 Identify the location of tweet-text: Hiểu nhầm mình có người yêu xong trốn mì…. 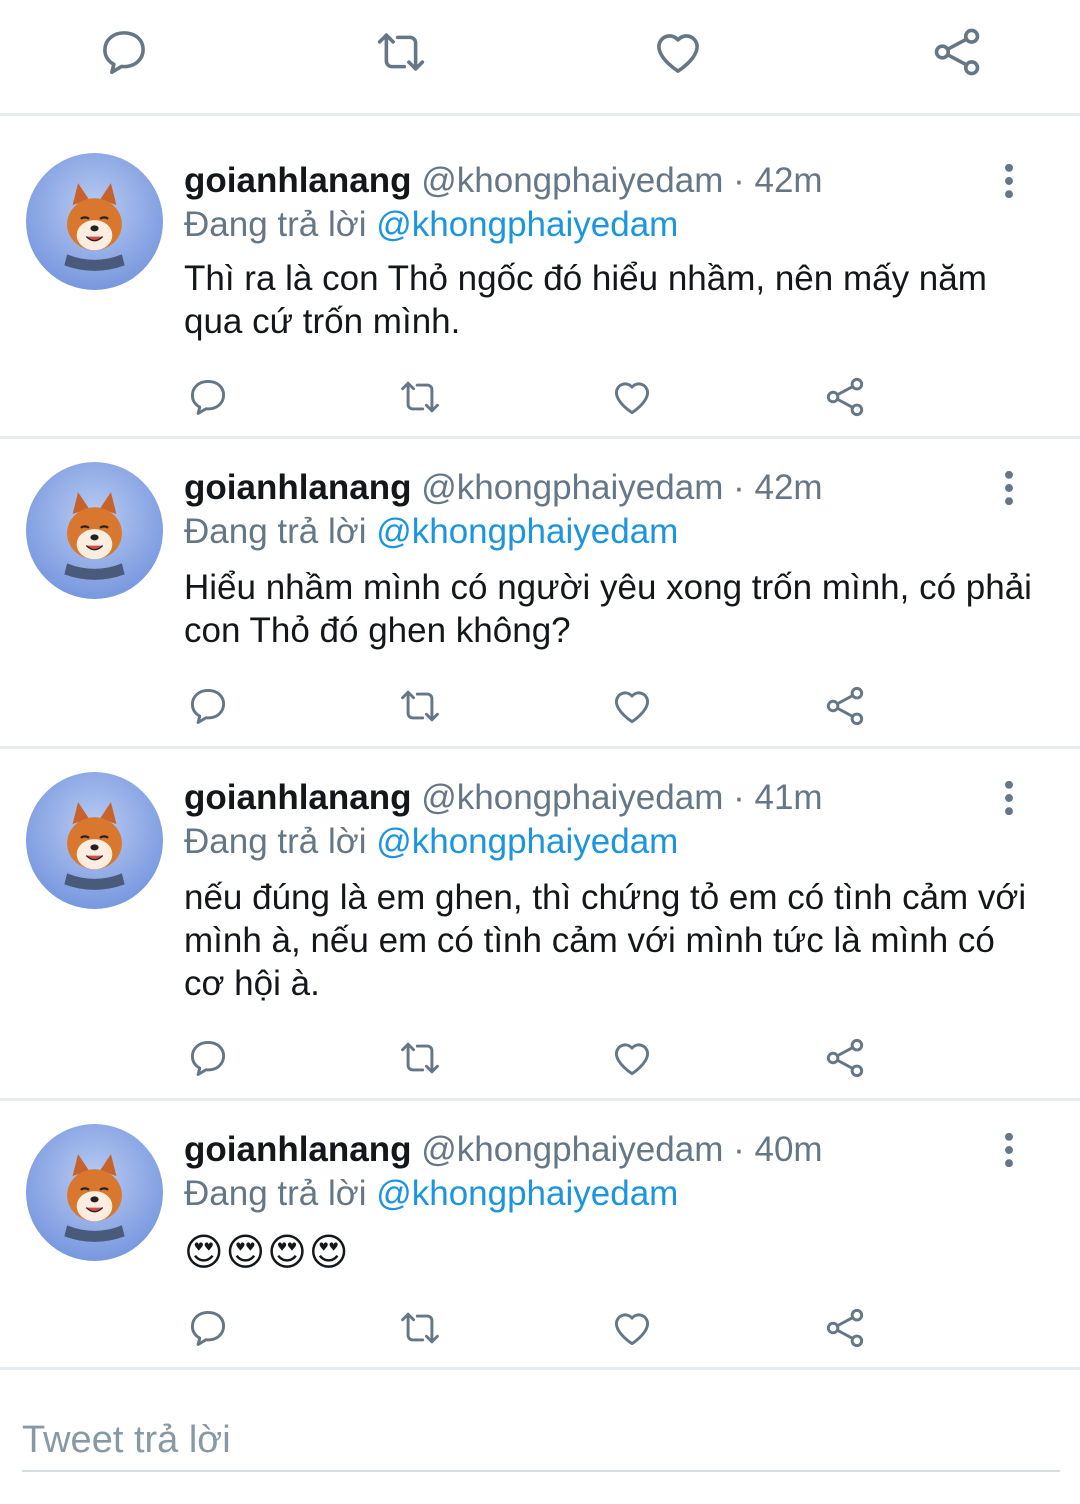
(608, 609).